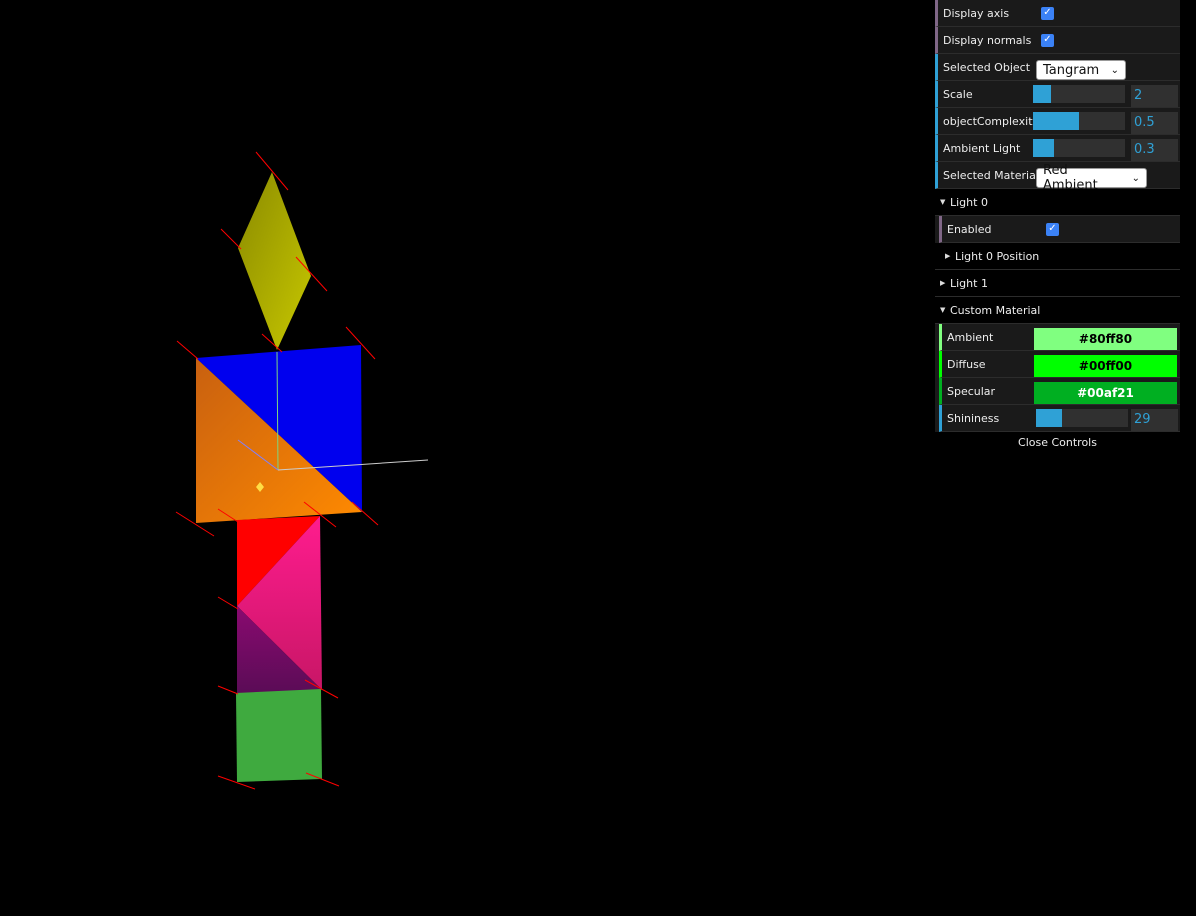  Describe the element at coordinates (991, 121) in the screenshot. I see `object-complexity-label: objectComplexity` at that location.